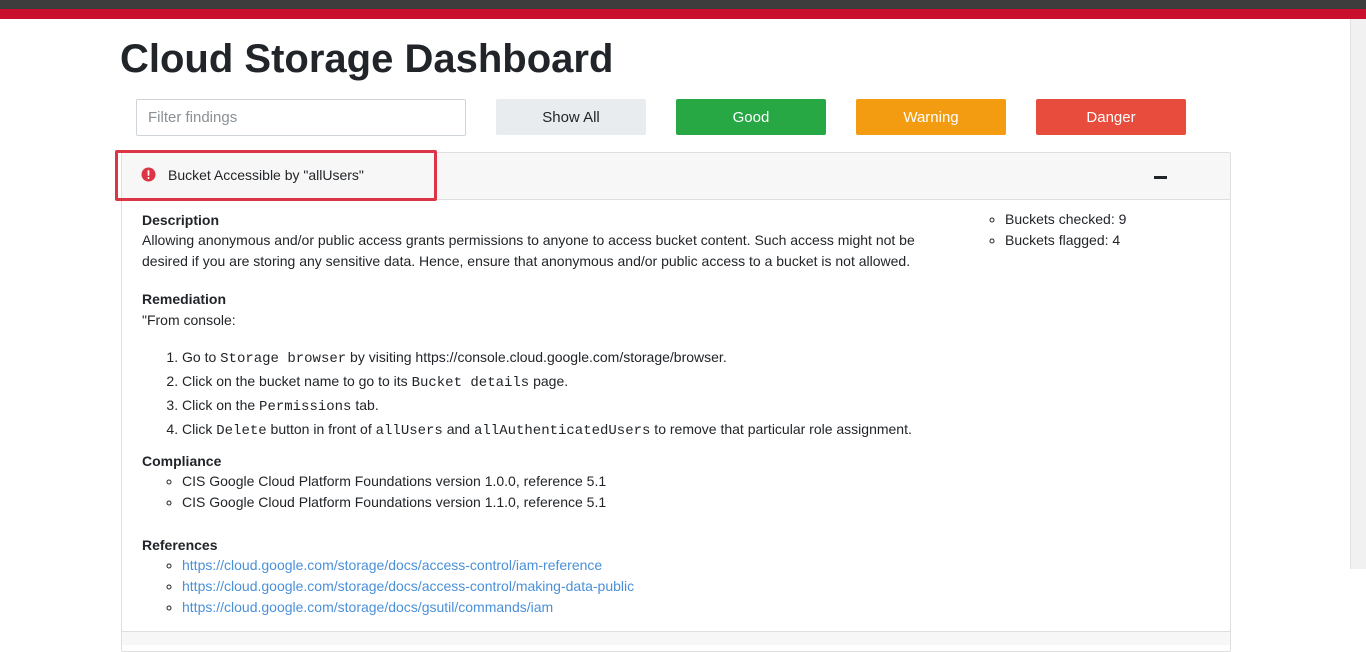  I want to click on minus-icon, so click(1160, 177).